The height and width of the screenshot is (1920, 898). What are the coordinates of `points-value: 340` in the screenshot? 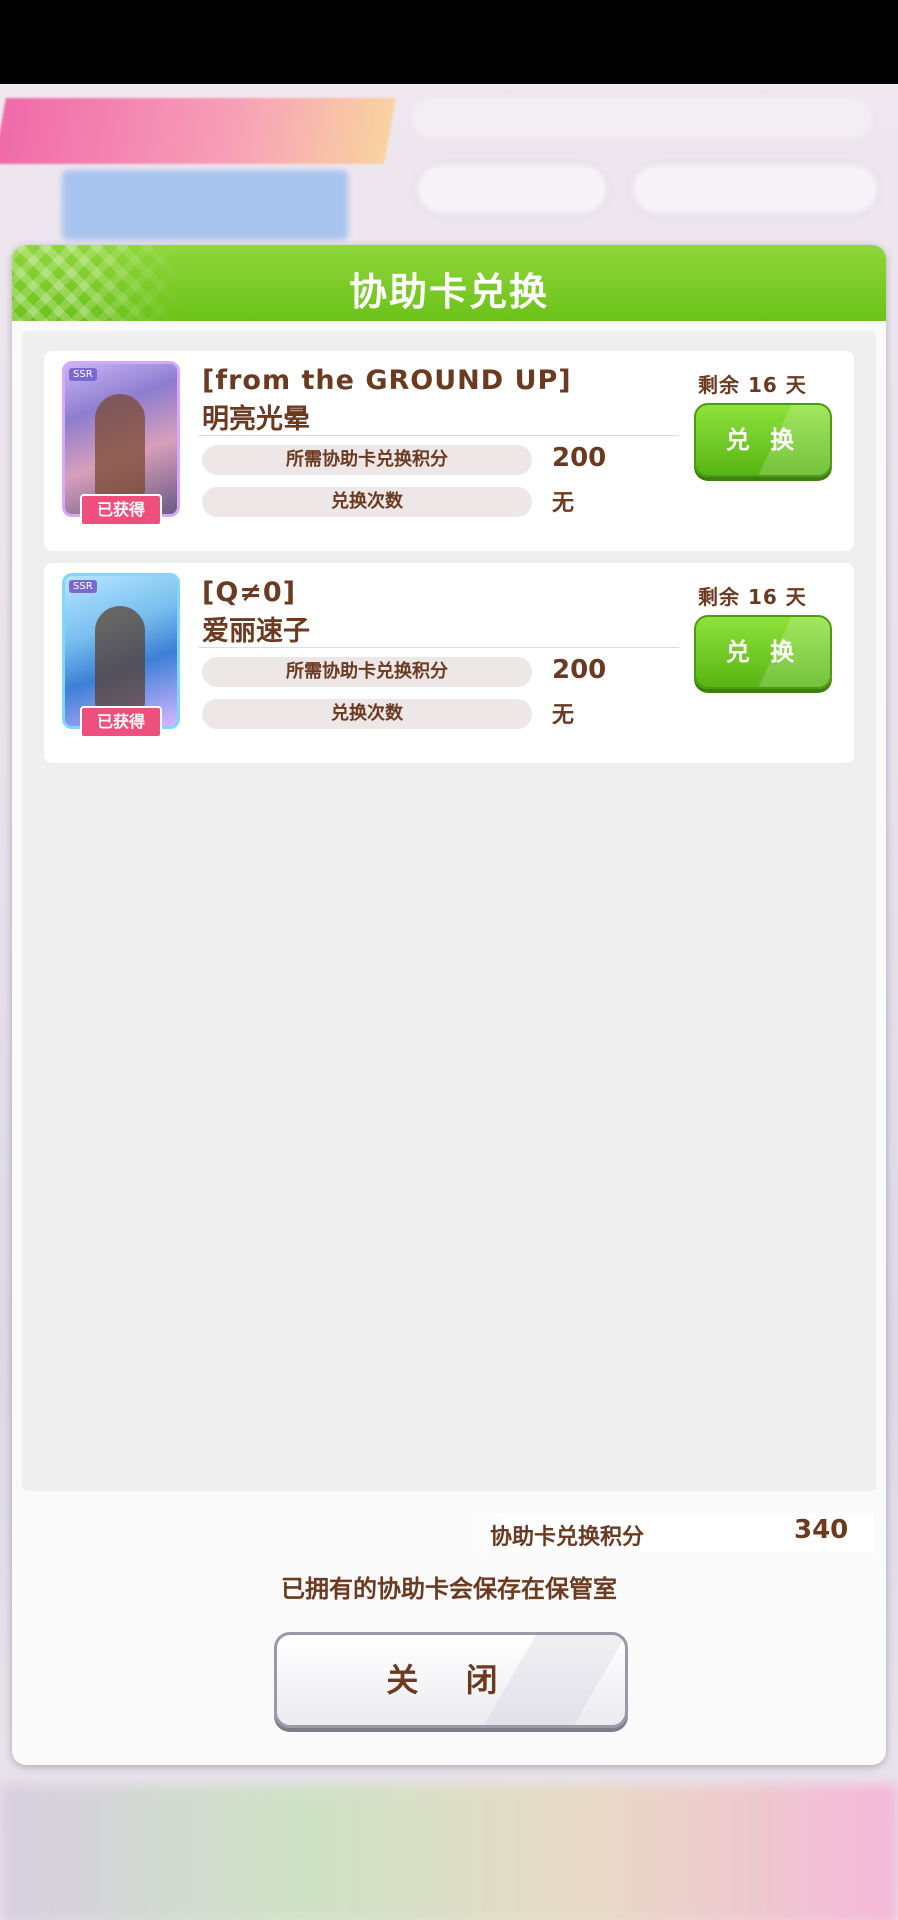 It's located at (821, 1530).